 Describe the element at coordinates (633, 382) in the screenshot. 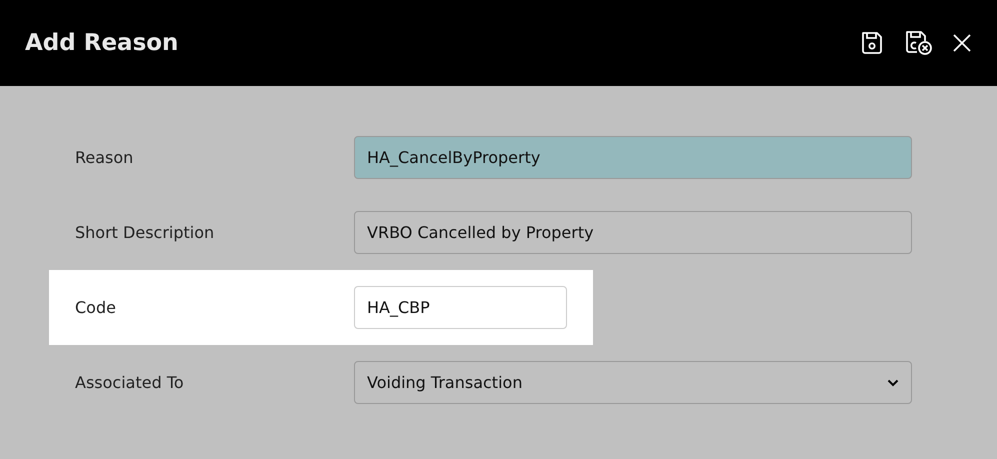

I see `dropdown: Voiding Transaction` at that location.